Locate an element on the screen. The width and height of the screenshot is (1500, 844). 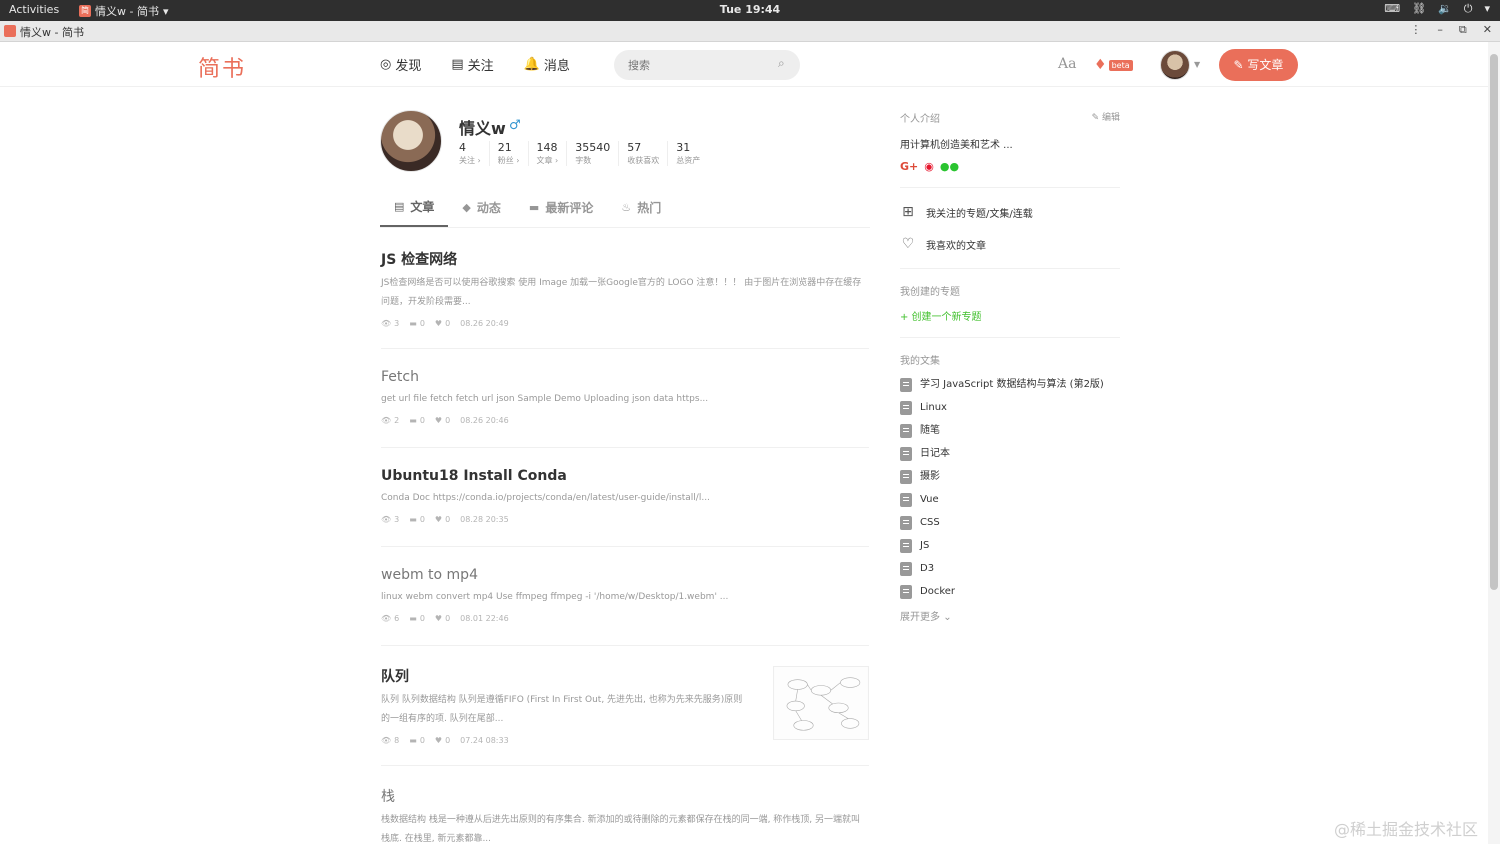
network-icon: ⛓ is located at coordinates (1419, 9).